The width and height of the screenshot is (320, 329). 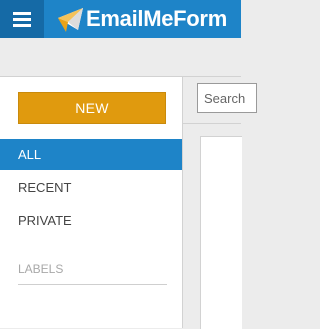 What do you see at coordinates (45, 220) in the screenshot?
I see `sidebar-item-label: PRIVATE` at bounding box center [45, 220].